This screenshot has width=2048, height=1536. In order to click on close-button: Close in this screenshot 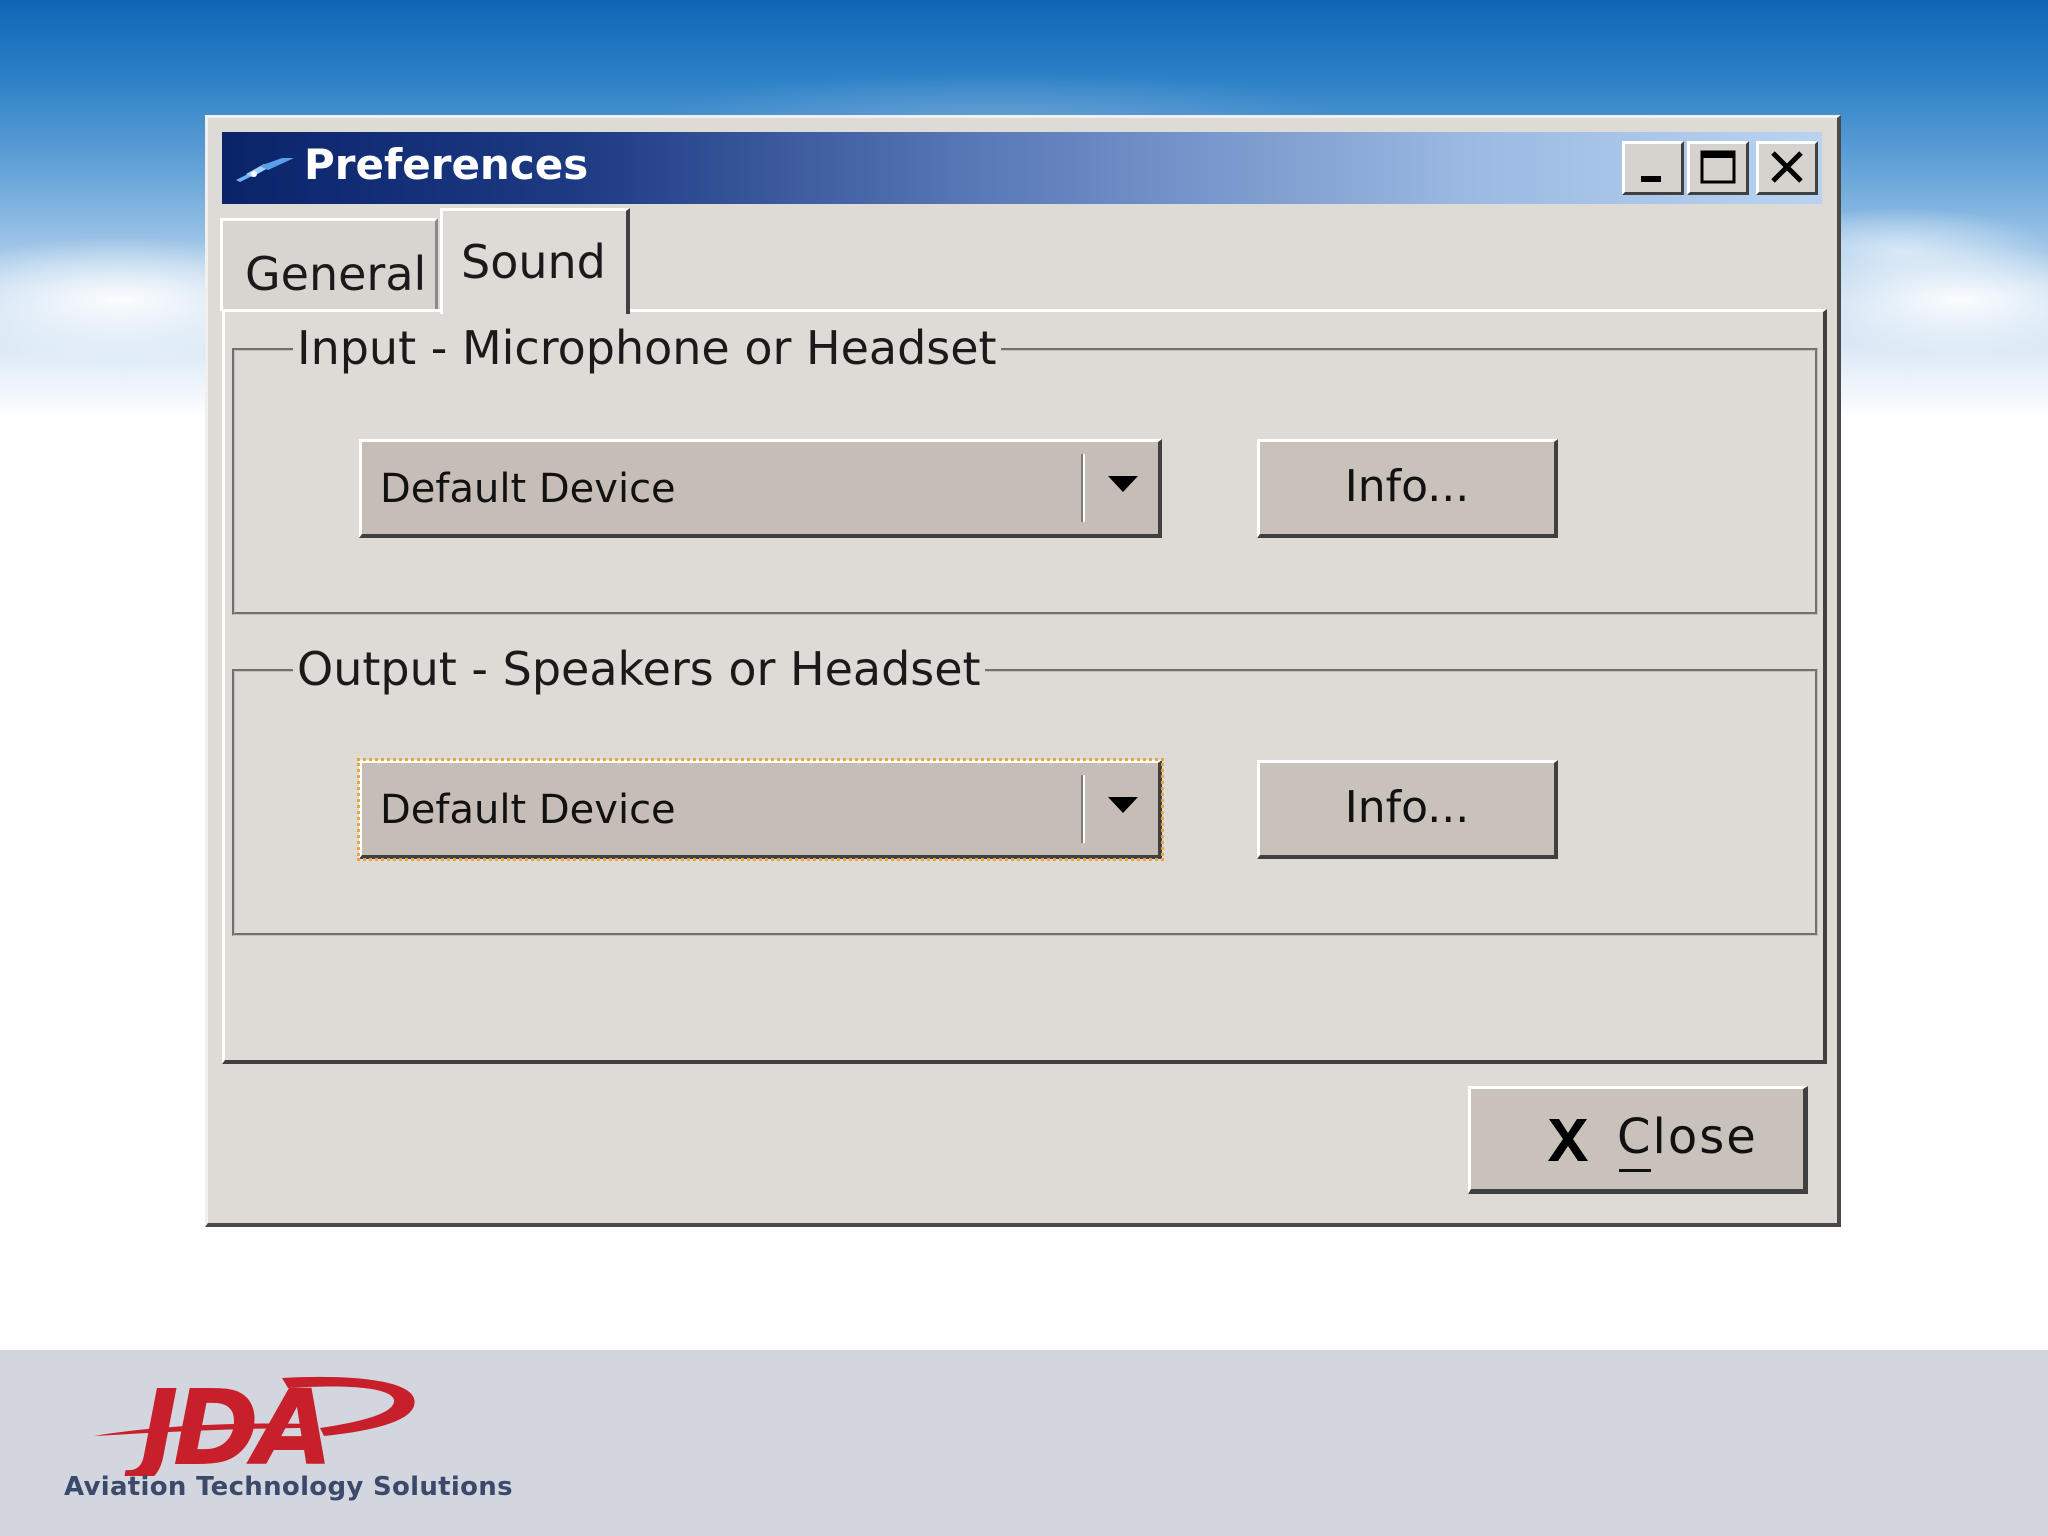, I will do `click(1638, 1140)`.